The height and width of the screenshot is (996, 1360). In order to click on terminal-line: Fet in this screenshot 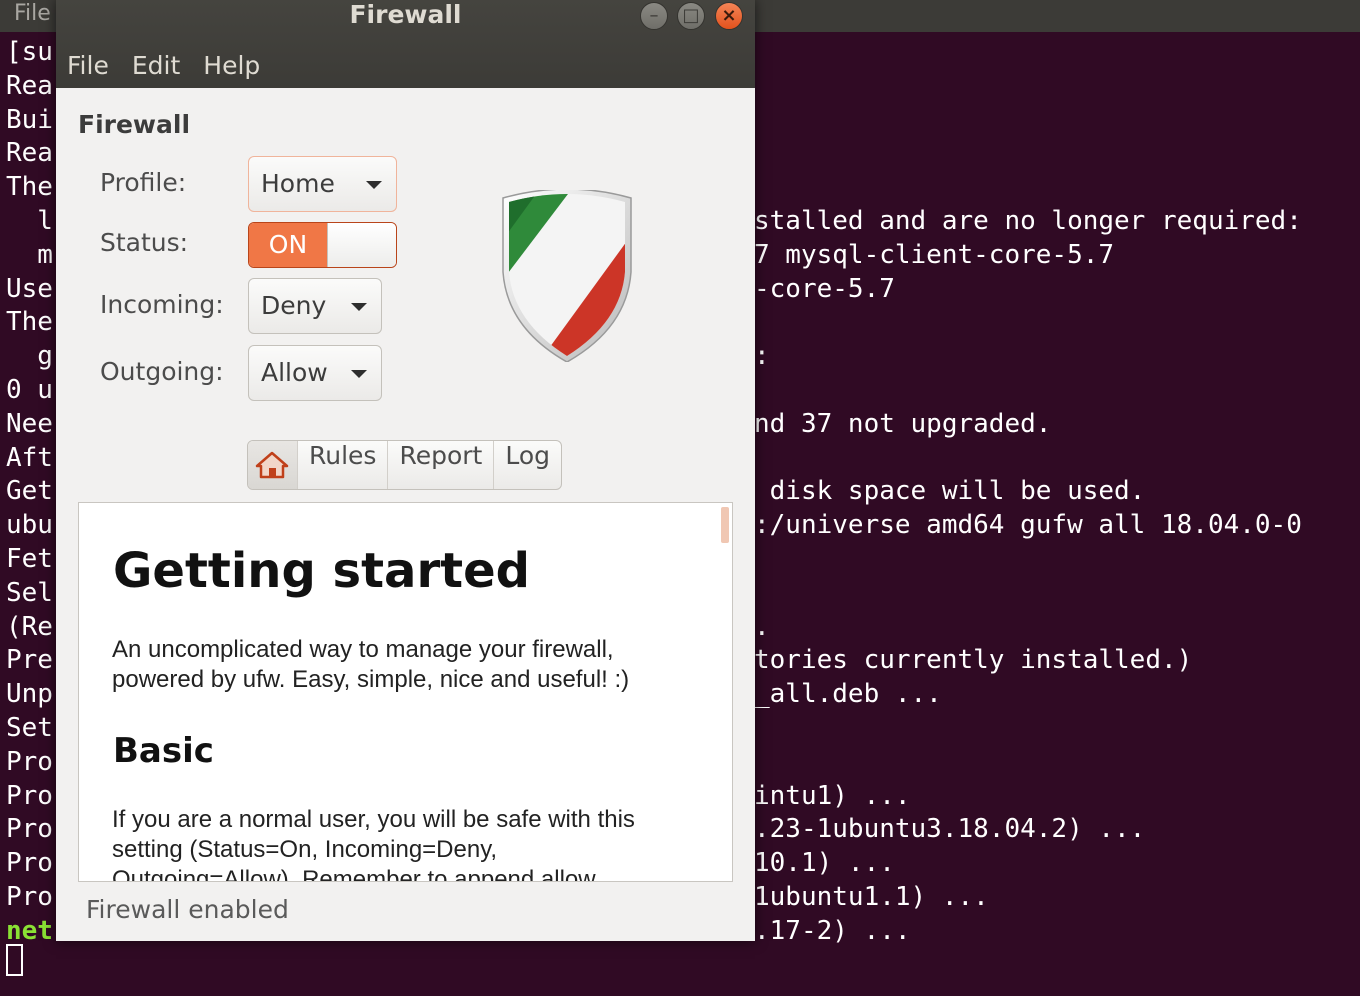, I will do `click(29, 559)`.